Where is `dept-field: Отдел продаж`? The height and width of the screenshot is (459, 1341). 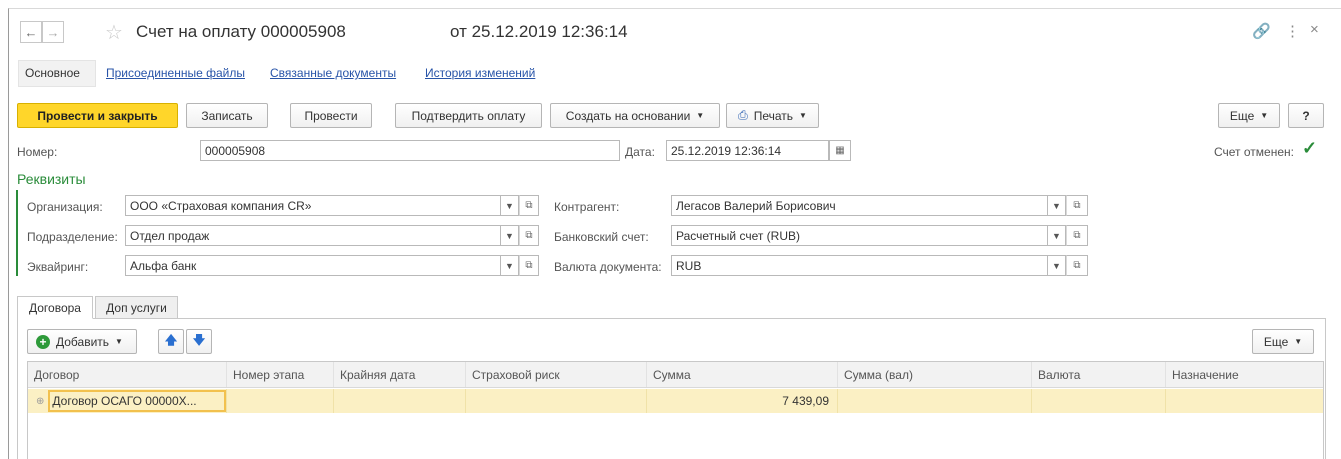
dept-field: Отдел продаж is located at coordinates (313, 235).